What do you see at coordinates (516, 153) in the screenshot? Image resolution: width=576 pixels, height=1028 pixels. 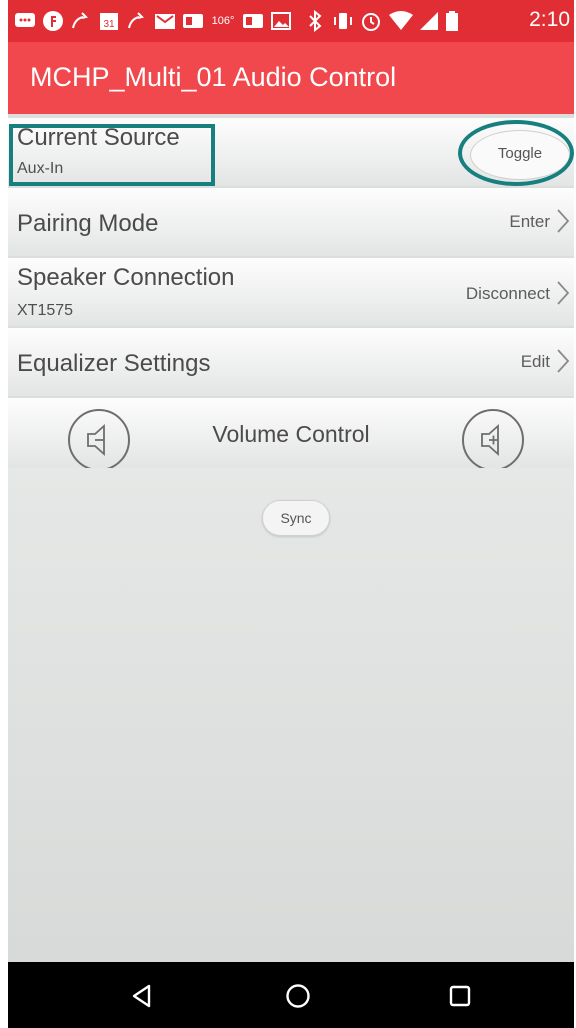 I see `highlight-ellipse` at bounding box center [516, 153].